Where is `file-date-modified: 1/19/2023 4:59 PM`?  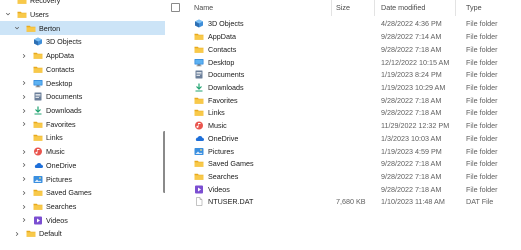 file-date-modified: 1/19/2023 4:59 PM is located at coordinates (411, 151).